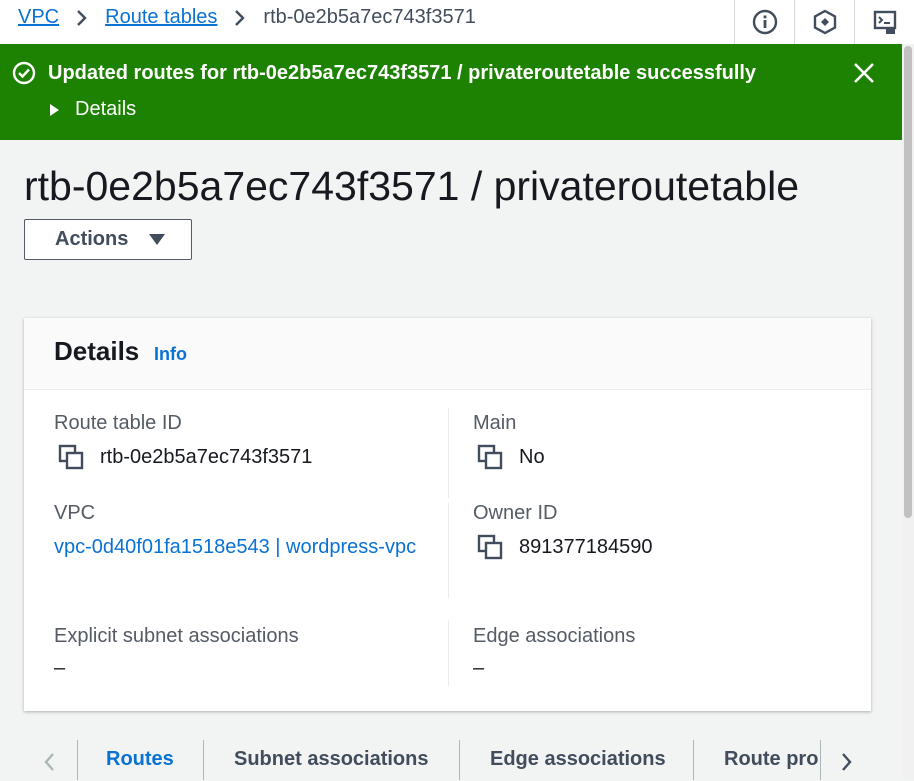  Describe the element at coordinates (54, 109) in the screenshot. I see `caret-right-icon` at that location.